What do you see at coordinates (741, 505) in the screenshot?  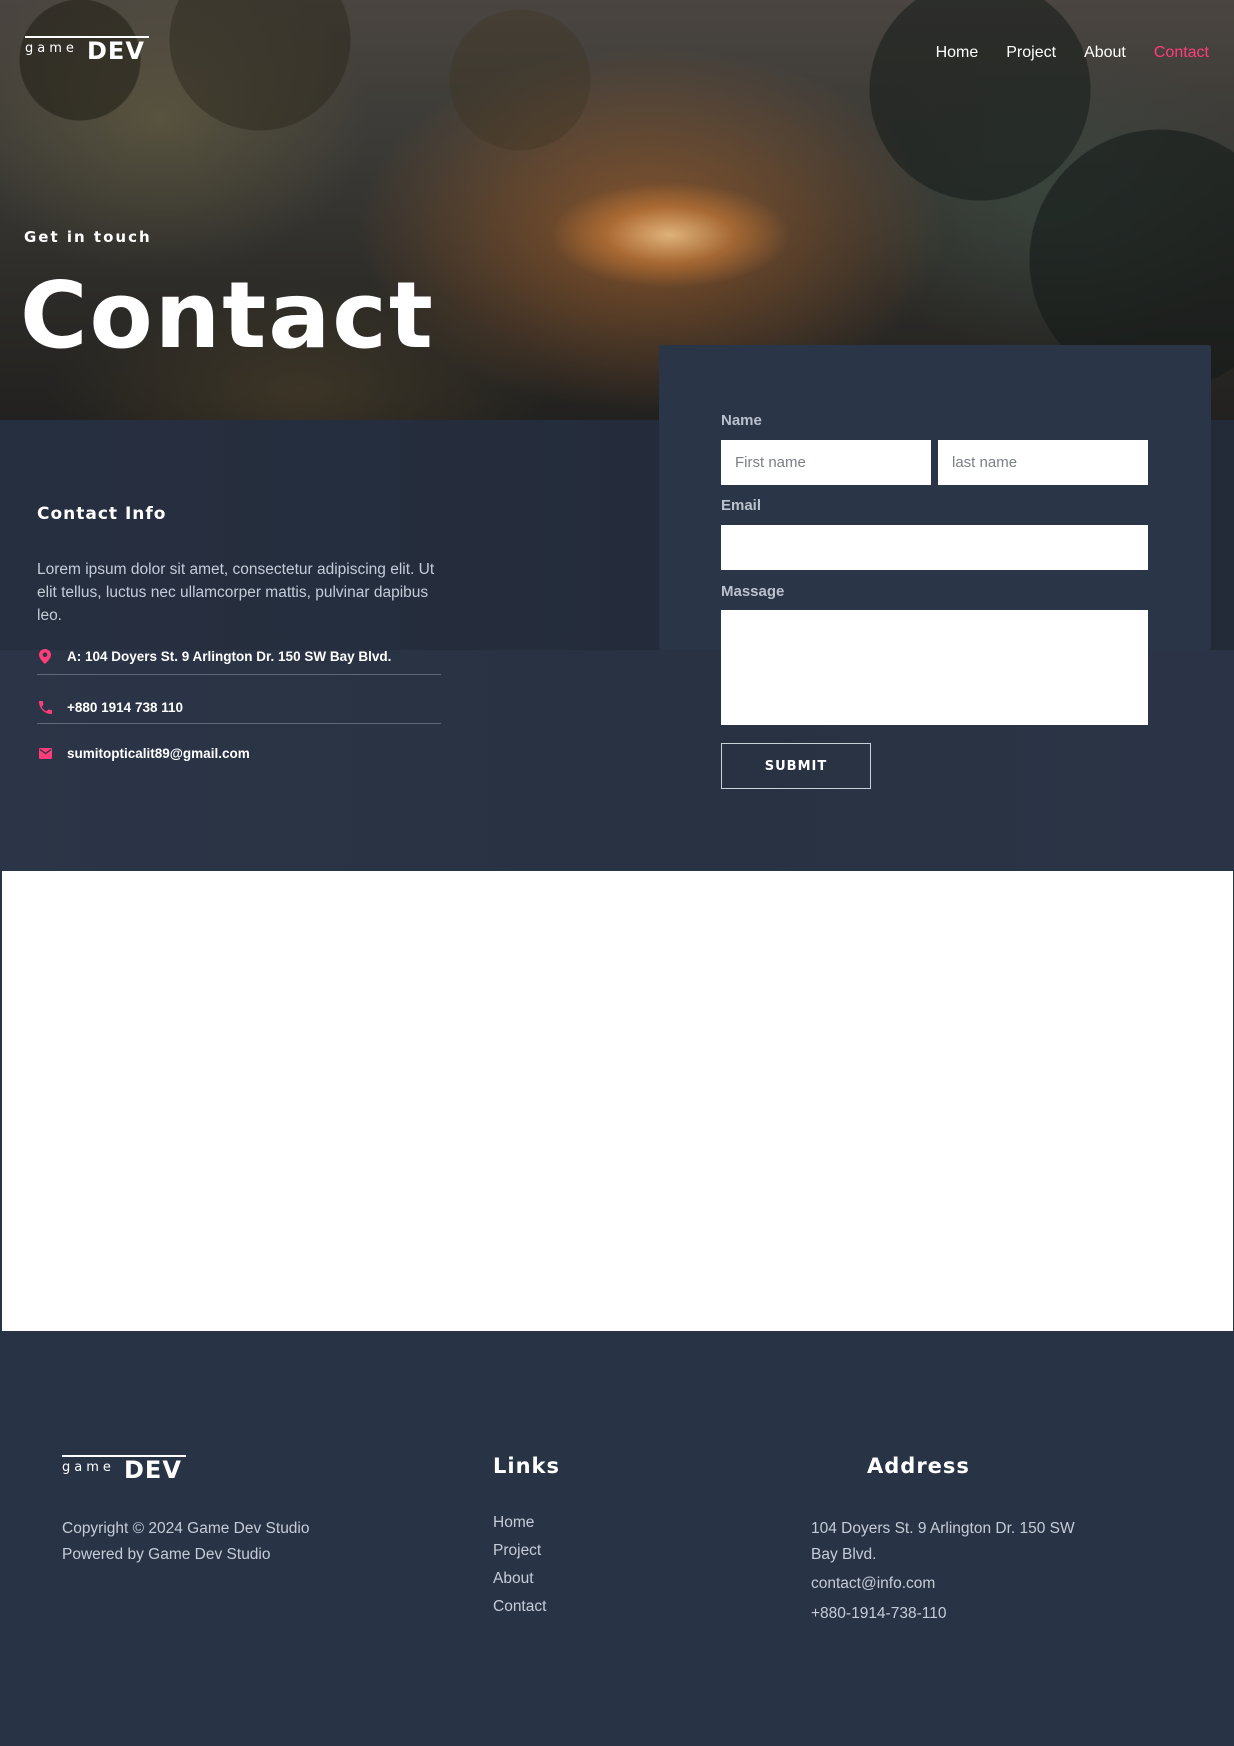 I see `email-label: Email` at bounding box center [741, 505].